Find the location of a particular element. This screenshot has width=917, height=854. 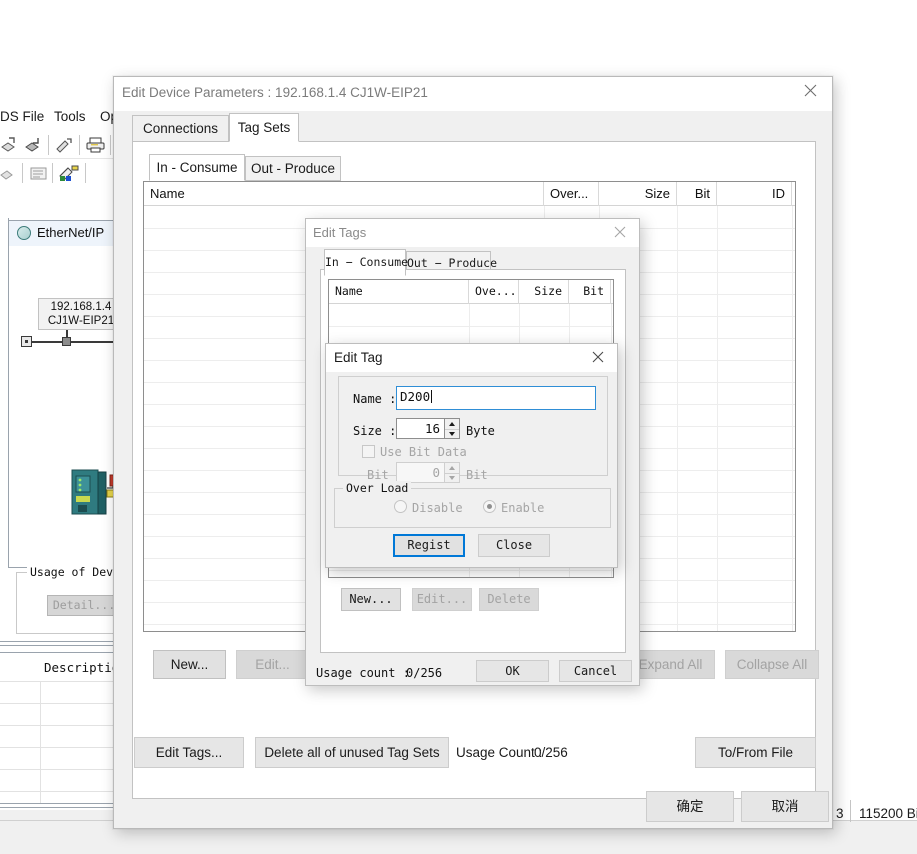

over-load-disable-radio is located at coordinates (400, 506).